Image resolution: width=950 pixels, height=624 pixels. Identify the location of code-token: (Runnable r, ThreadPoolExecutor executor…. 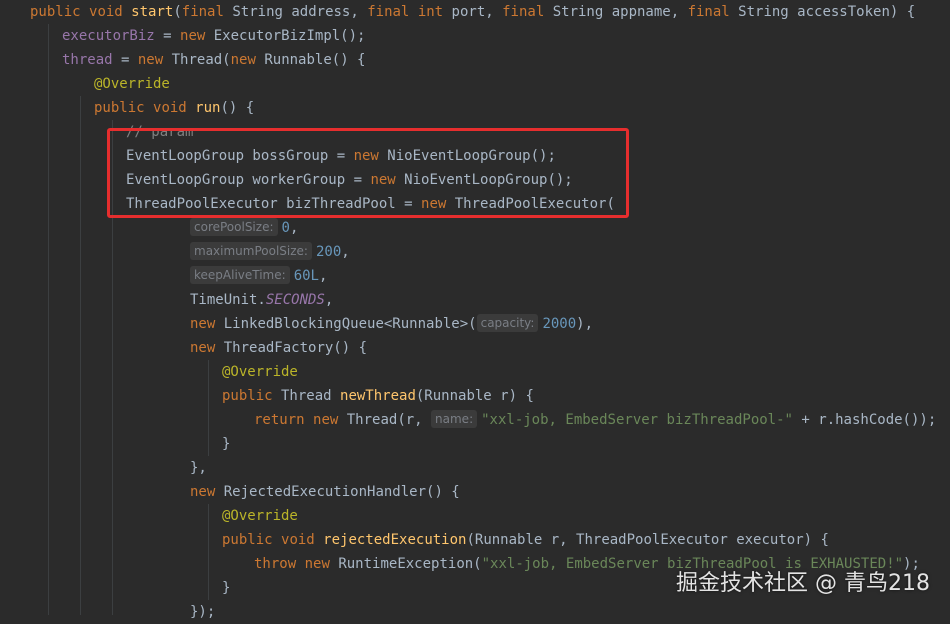
(647, 540).